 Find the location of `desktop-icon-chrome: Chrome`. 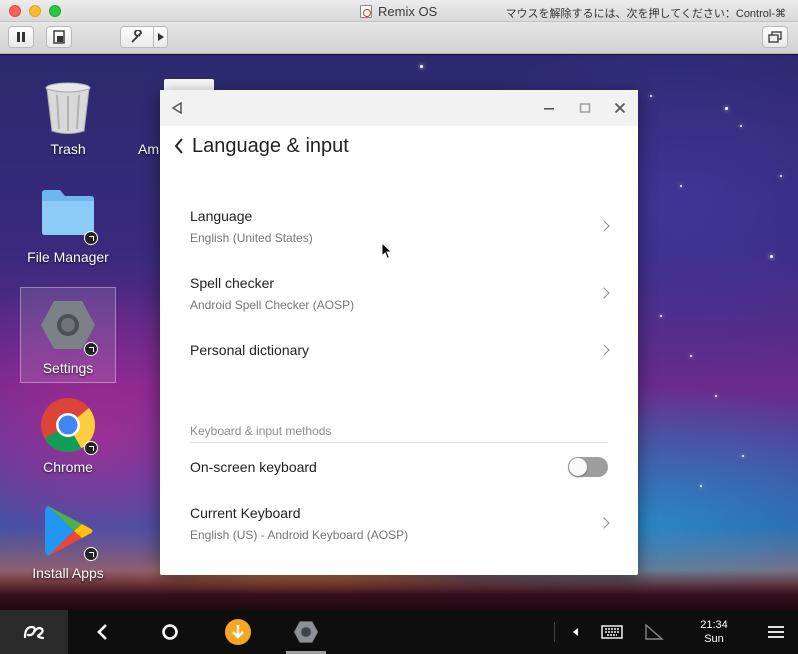

desktop-icon-chrome: Chrome is located at coordinates (68, 436).